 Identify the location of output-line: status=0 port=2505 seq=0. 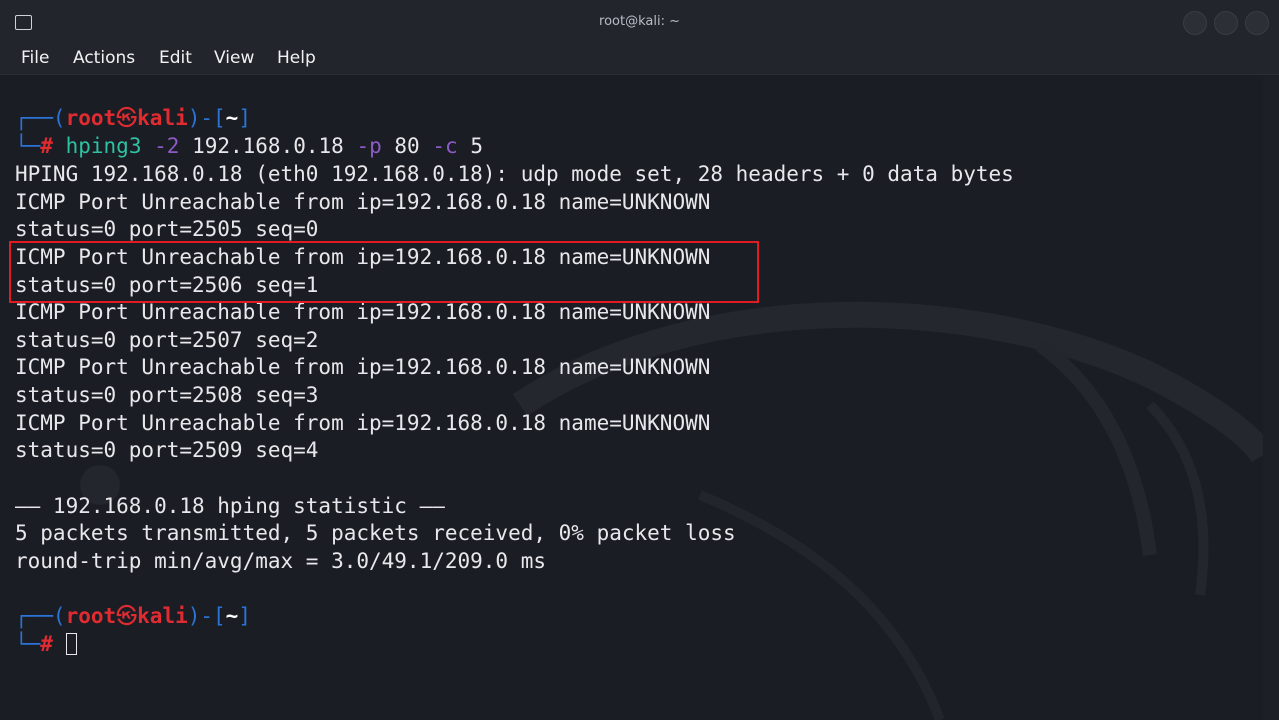
(167, 229).